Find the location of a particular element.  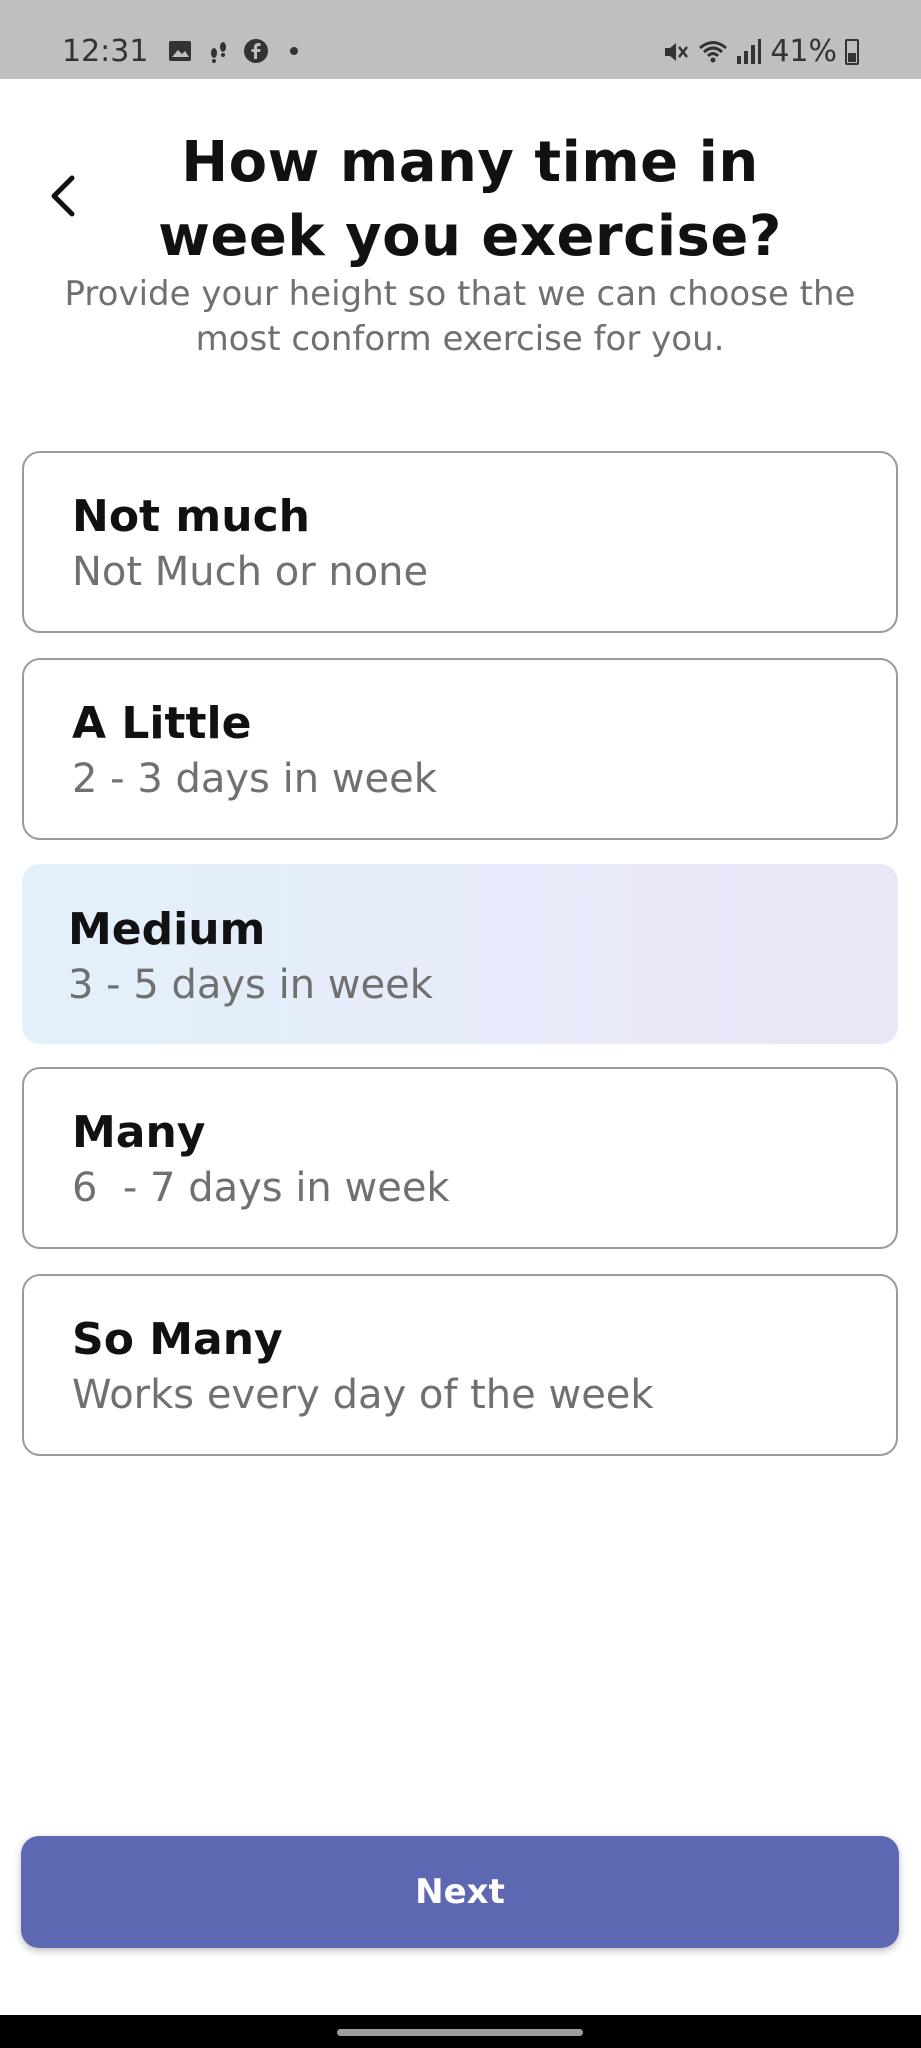

status-bar: 12:31 41% is located at coordinates (460, 39).